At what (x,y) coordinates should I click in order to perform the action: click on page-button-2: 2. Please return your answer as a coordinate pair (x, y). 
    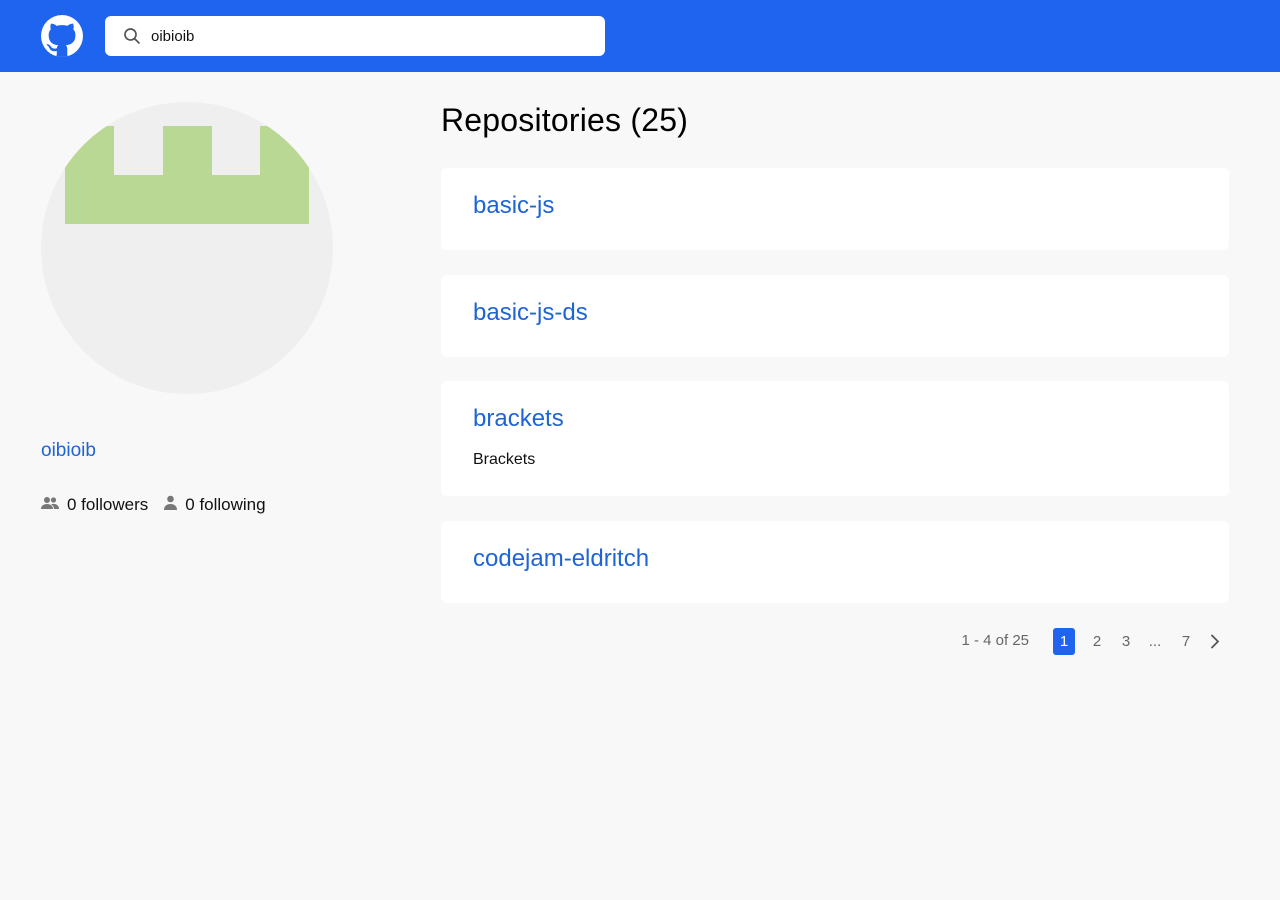
    Looking at the image, I should click on (1097, 641).